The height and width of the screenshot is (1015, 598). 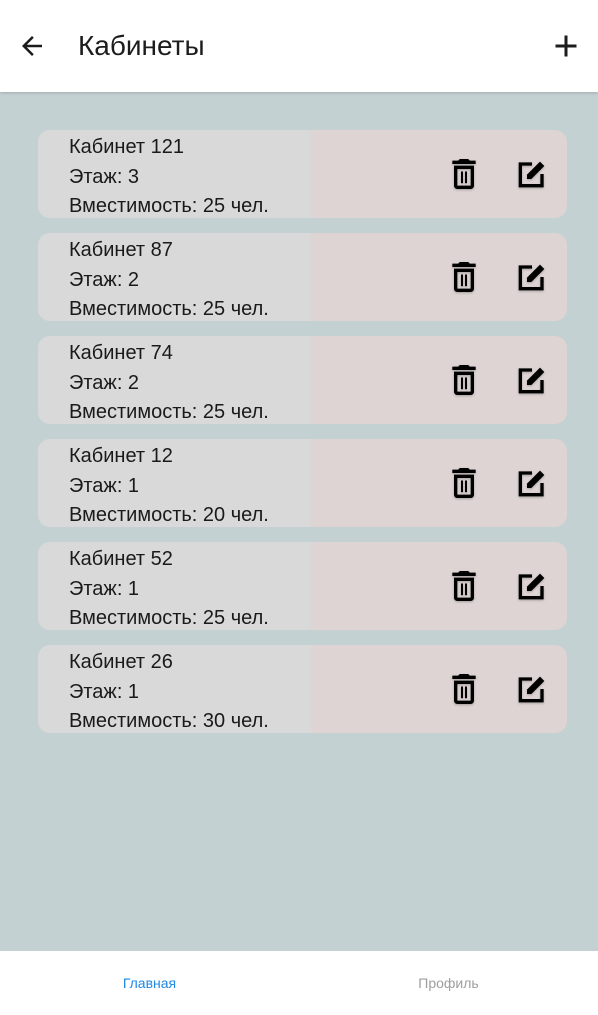 I want to click on room-name: Кабинет 52, so click(x=121, y=559).